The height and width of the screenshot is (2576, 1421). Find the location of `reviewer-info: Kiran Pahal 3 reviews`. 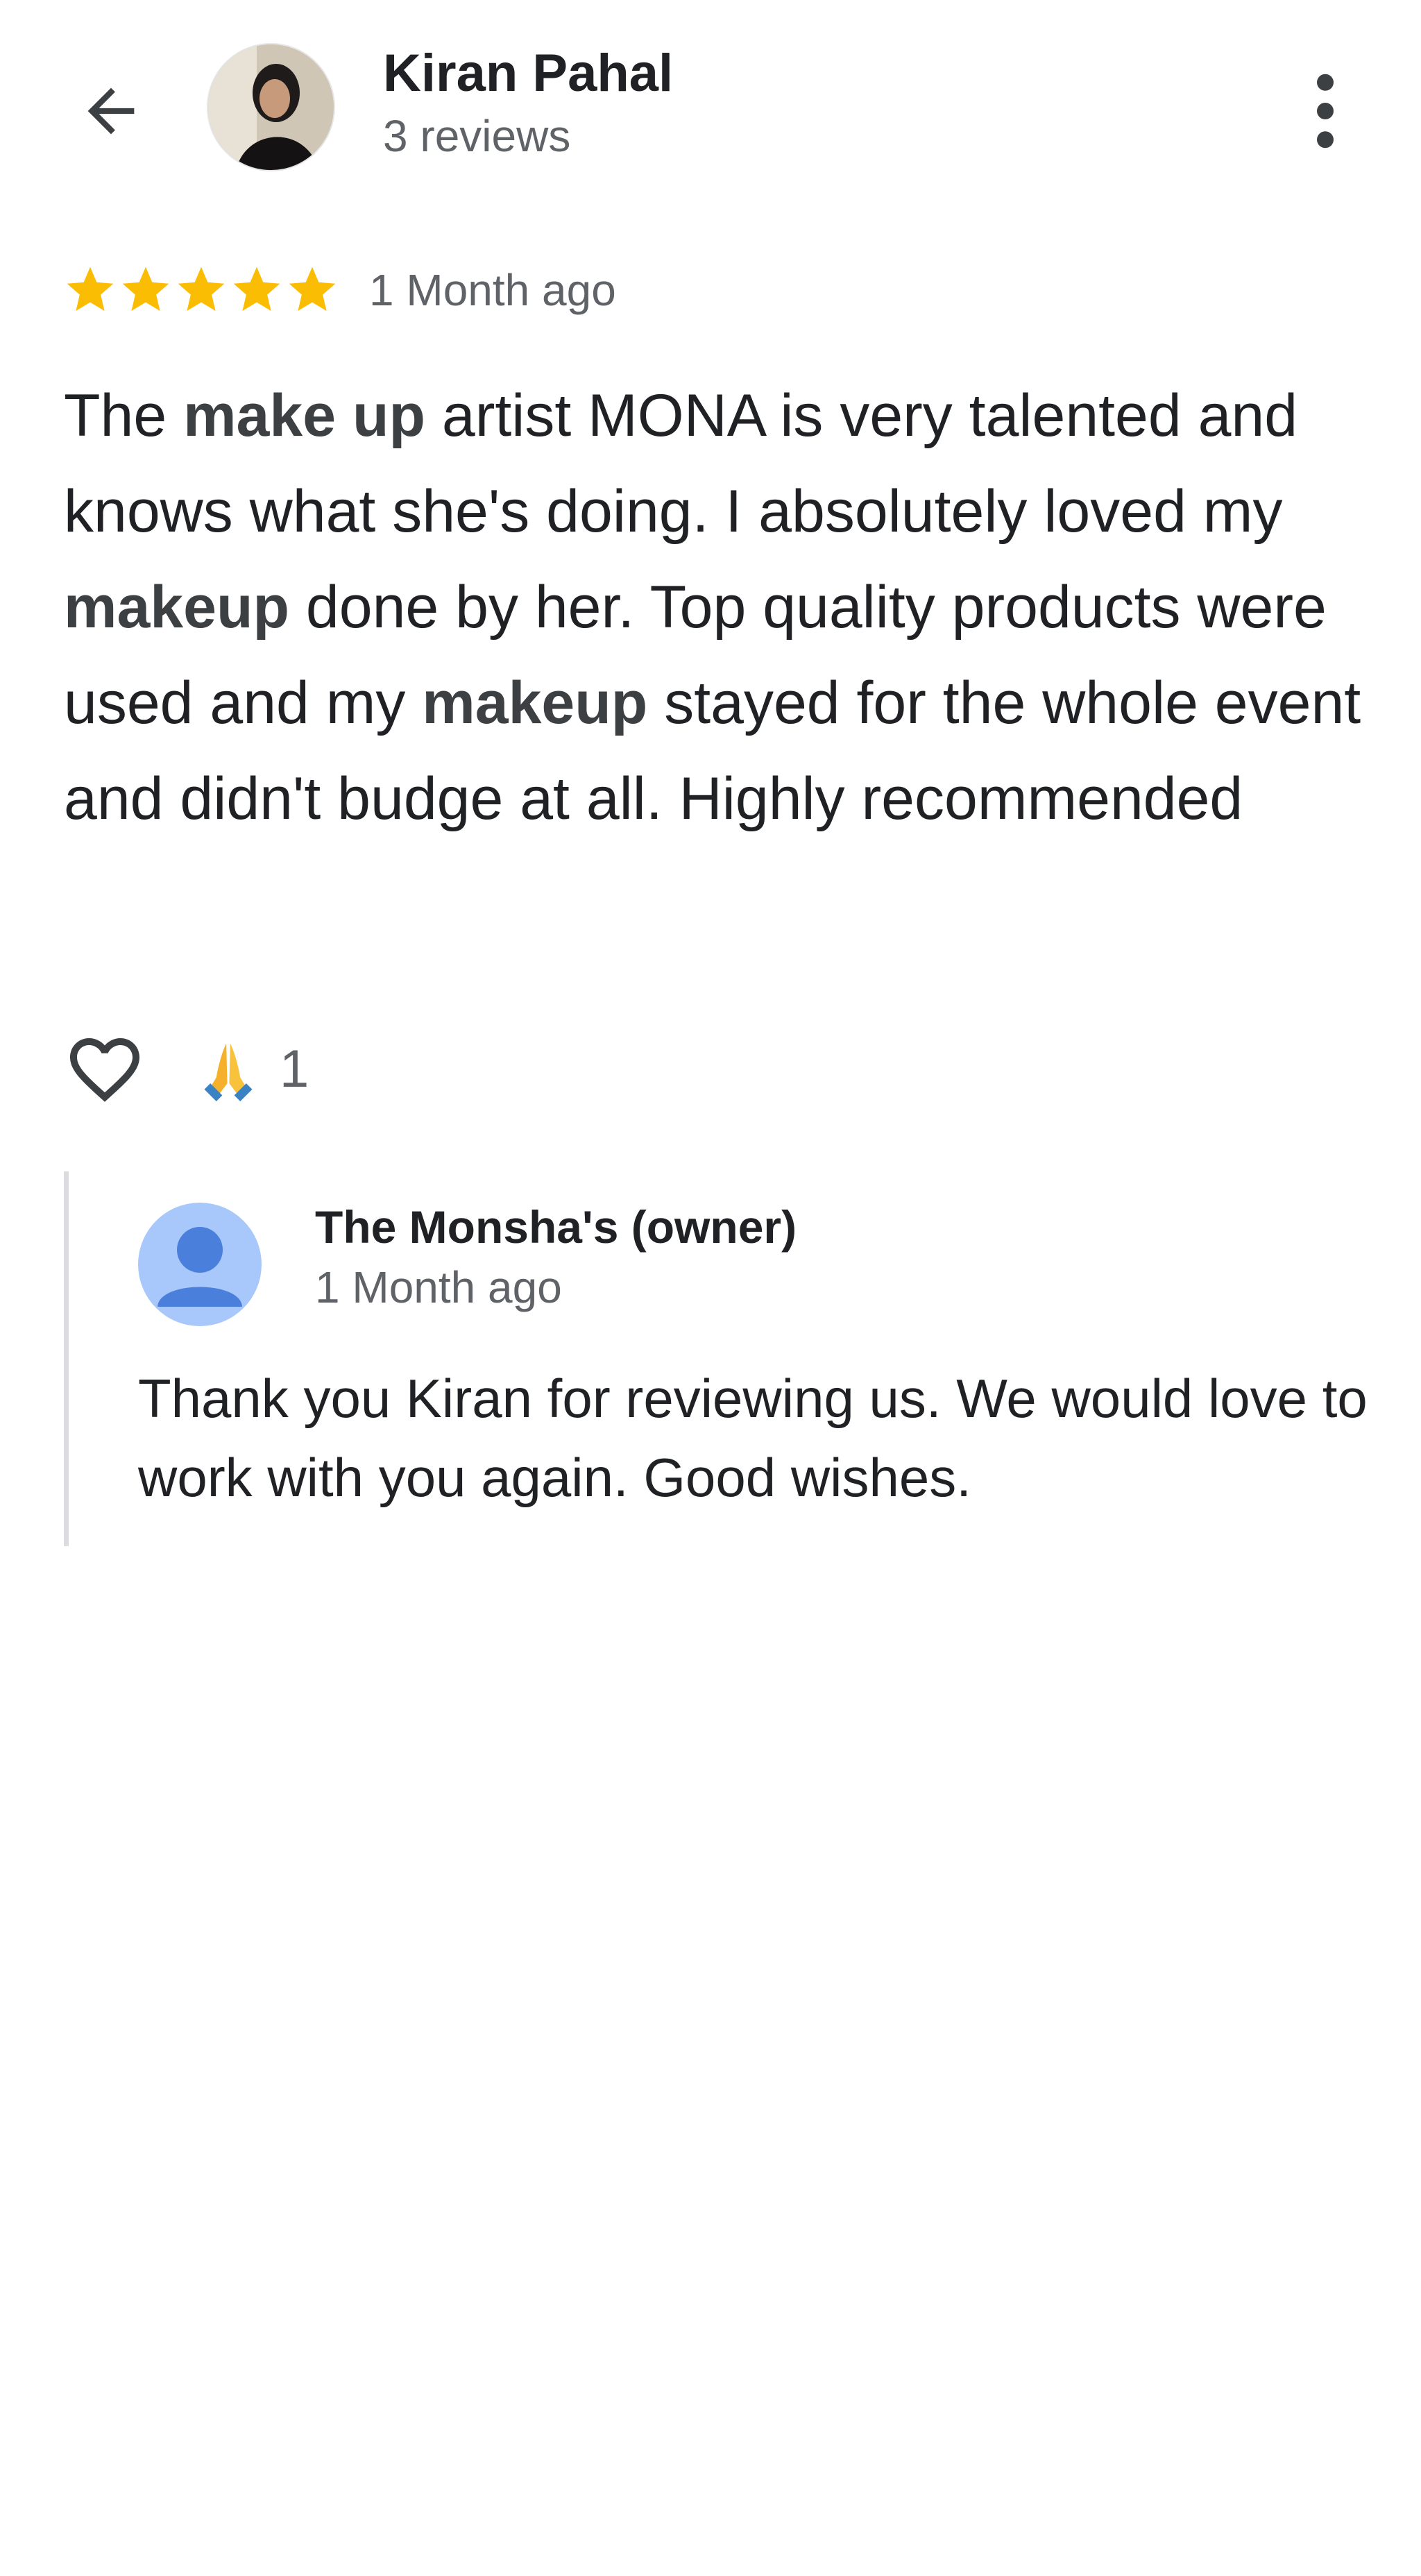

reviewer-info: Kiran Pahal 3 reviews is located at coordinates (528, 103).